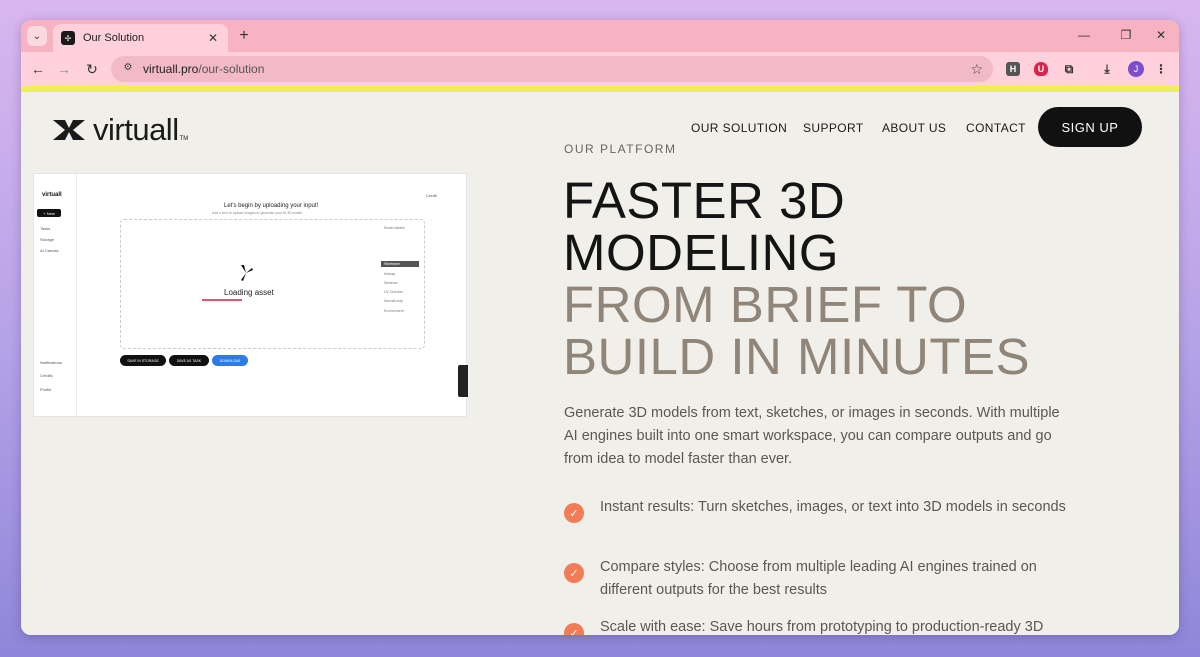 This screenshot has width=1200, height=657. I want to click on preview-credit: Credit, so click(431, 195).